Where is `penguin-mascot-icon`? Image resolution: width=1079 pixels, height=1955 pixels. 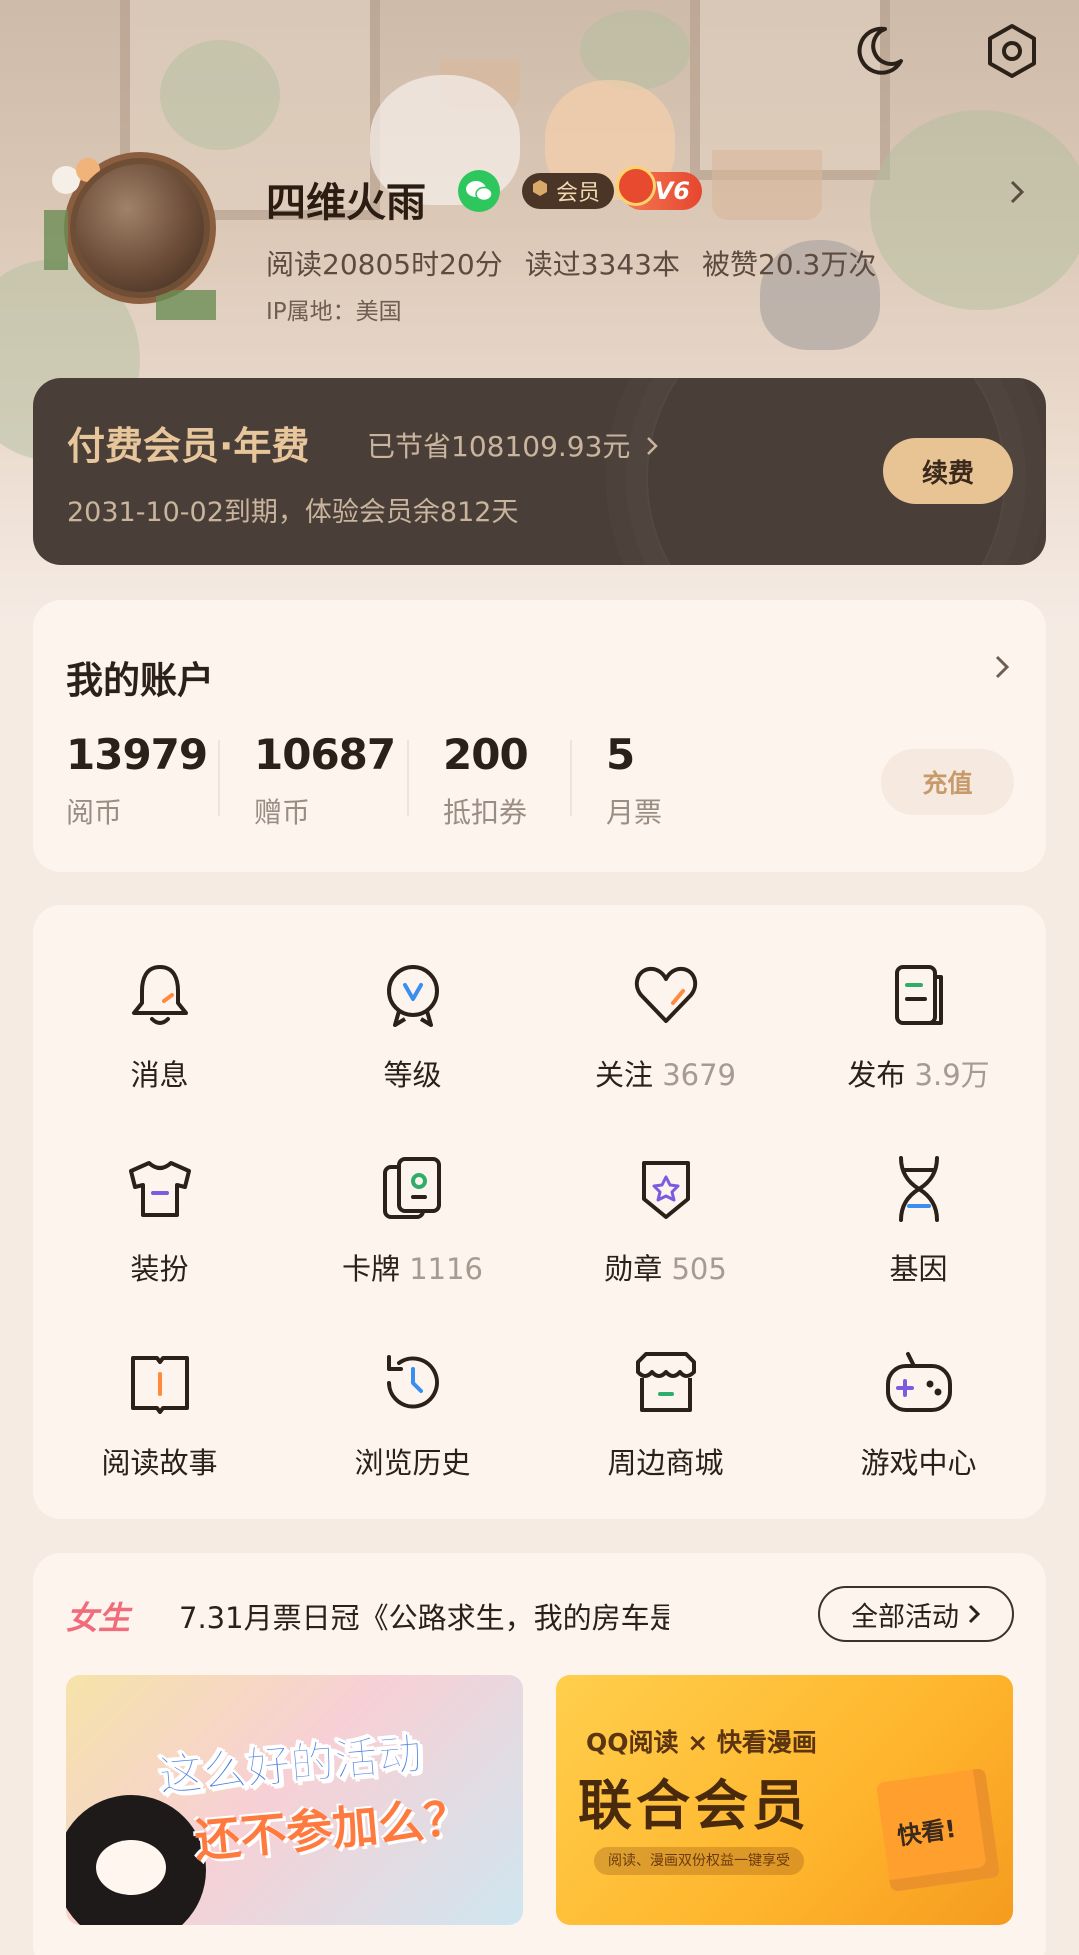
penguin-mascot-icon is located at coordinates (136, 1860).